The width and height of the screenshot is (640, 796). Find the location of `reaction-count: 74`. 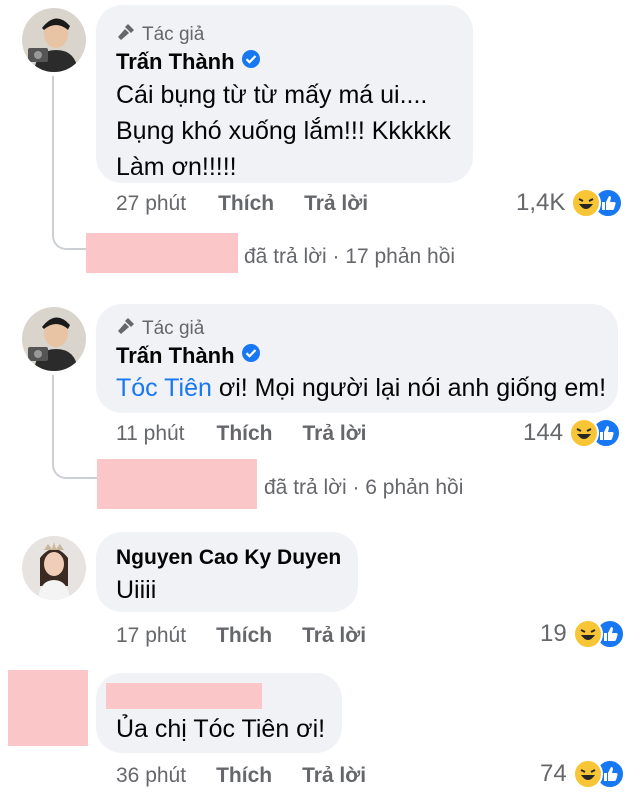

reaction-count: 74 is located at coordinates (553, 773).